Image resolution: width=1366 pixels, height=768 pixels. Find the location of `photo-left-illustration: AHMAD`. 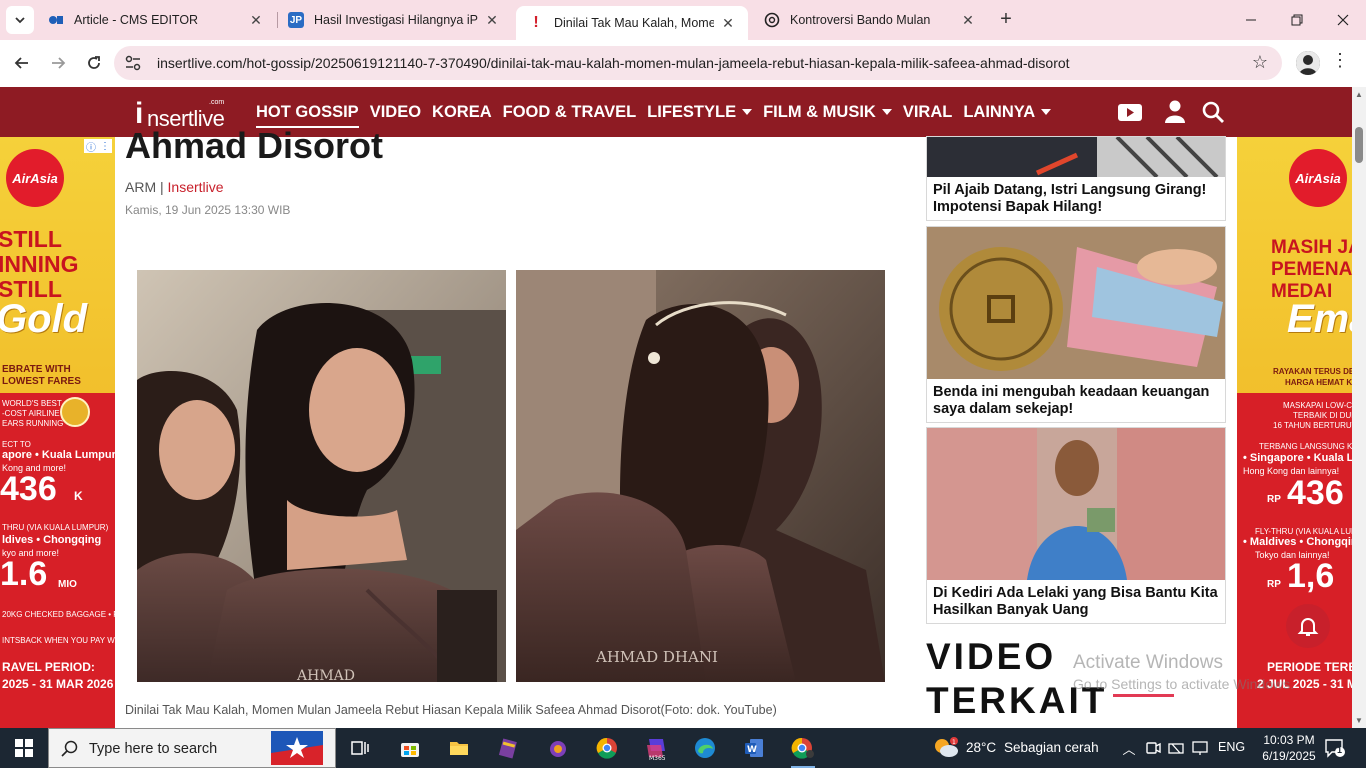

photo-left-illustration: AHMAD is located at coordinates (321, 476).